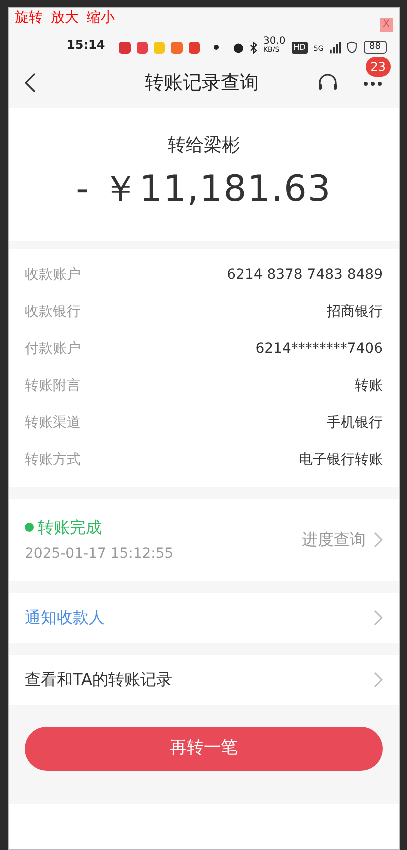 This screenshot has width=407, height=850. What do you see at coordinates (274, 42) in the screenshot?
I see `network-speed: 30.0` at bounding box center [274, 42].